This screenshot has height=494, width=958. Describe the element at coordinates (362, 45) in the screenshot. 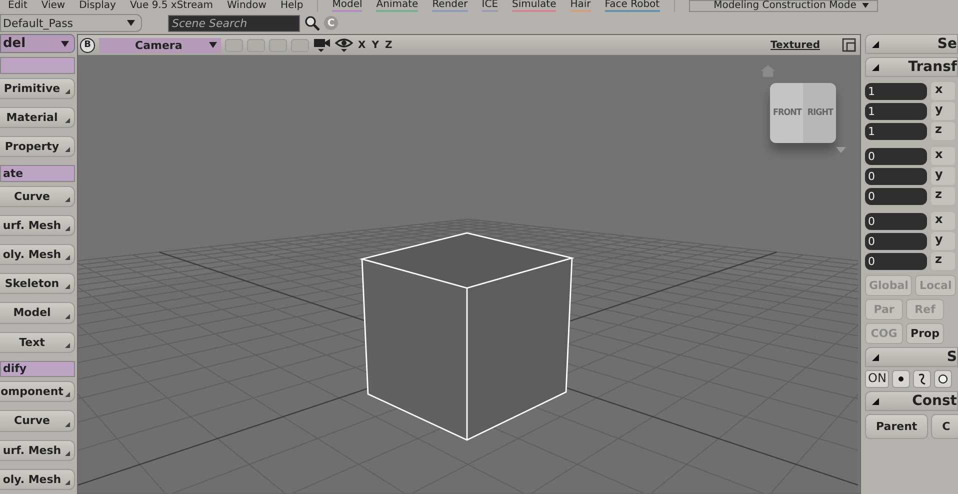

I see `axis-toggle: X` at that location.